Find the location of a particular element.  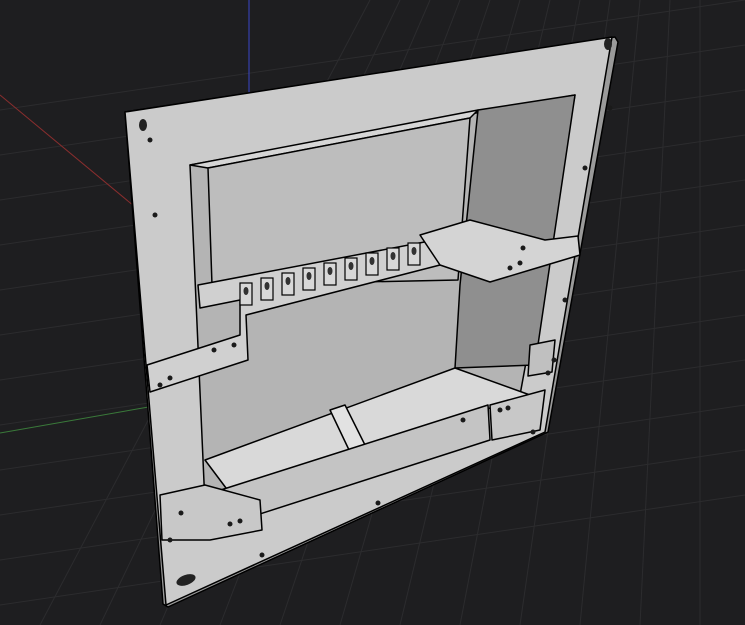

y-axis is located at coordinates (80, 419).